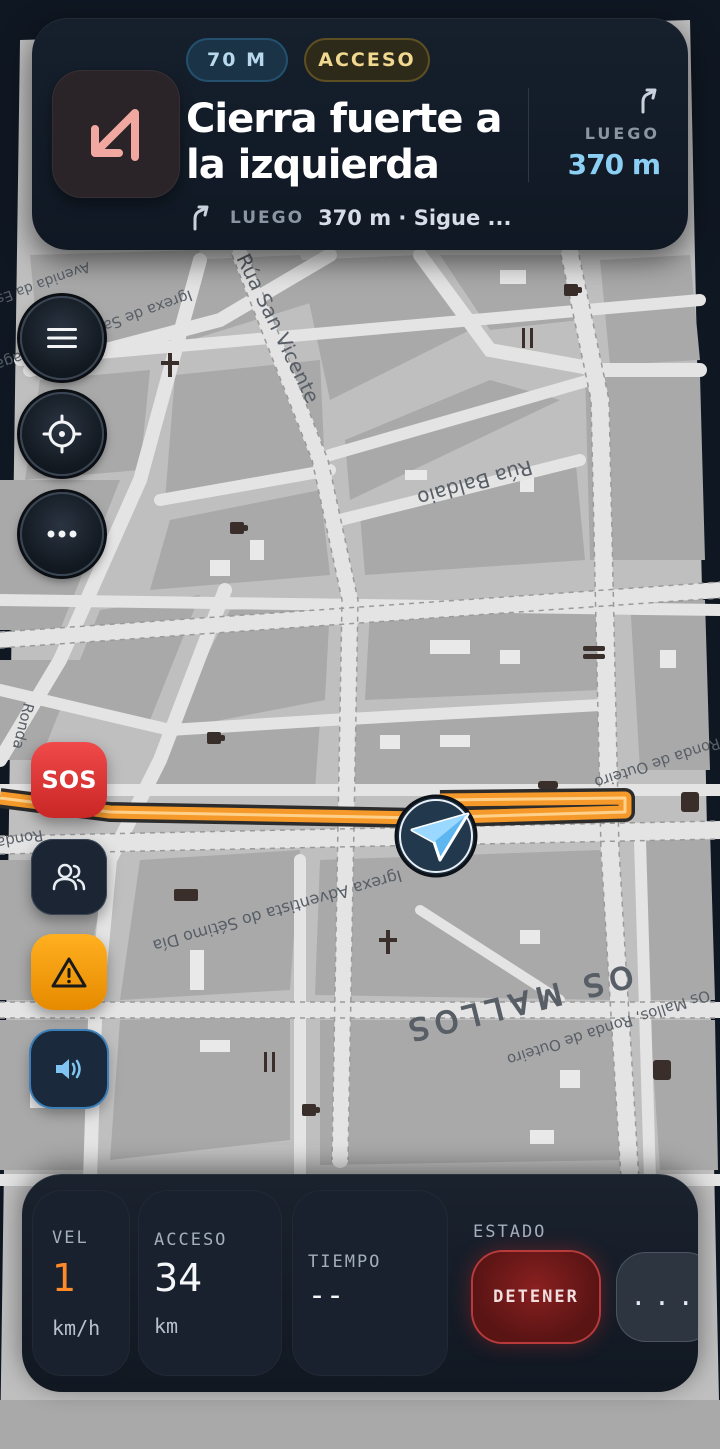 This screenshot has width=720, height=1449. What do you see at coordinates (76, 1328) in the screenshot?
I see `speed-unit: km/h` at bounding box center [76, 1328].